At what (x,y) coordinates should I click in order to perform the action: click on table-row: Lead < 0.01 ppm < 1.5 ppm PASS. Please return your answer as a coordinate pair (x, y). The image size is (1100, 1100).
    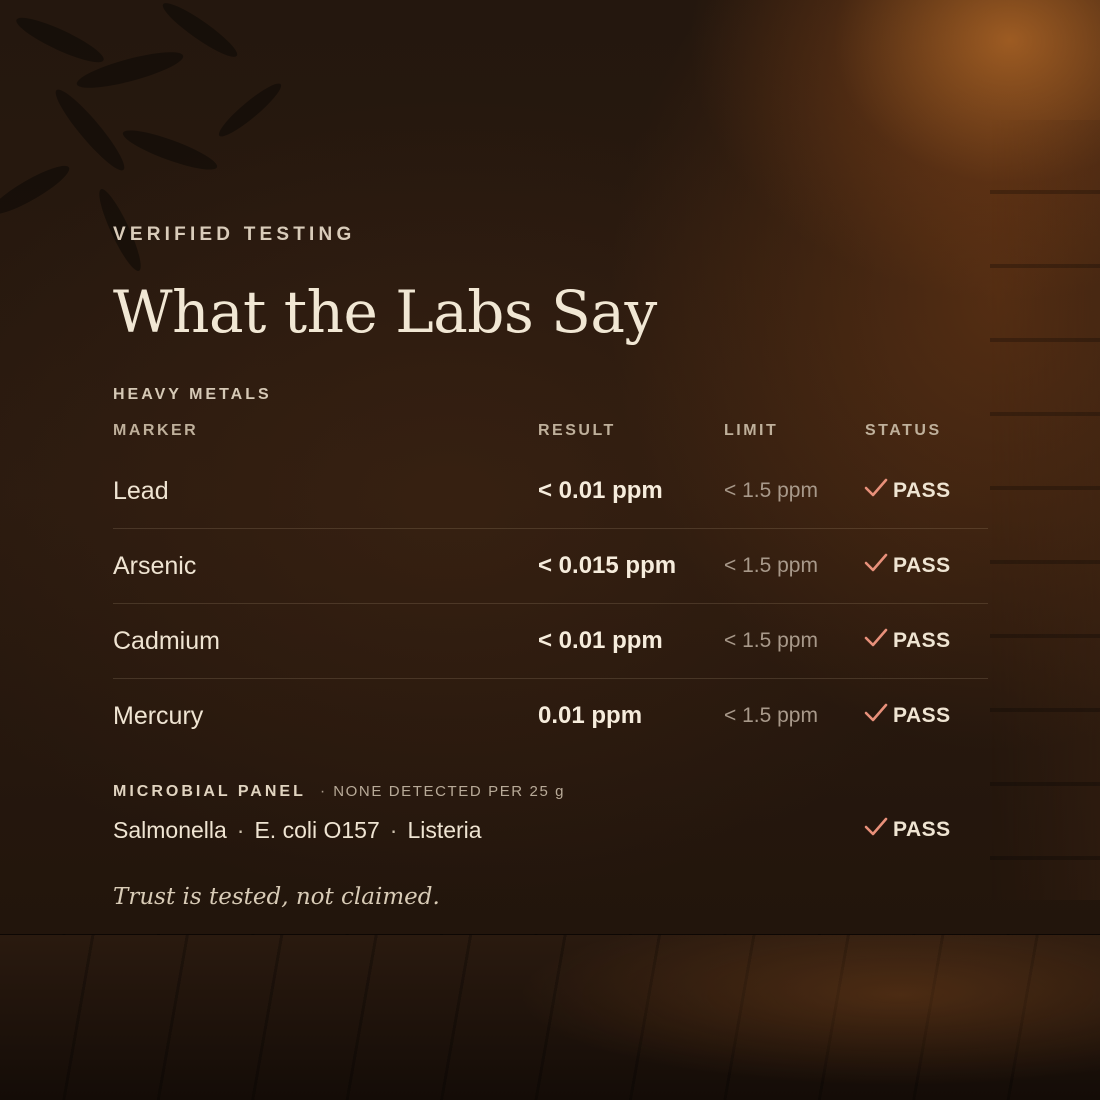
    Looking at the image, I should click on (550, 491).